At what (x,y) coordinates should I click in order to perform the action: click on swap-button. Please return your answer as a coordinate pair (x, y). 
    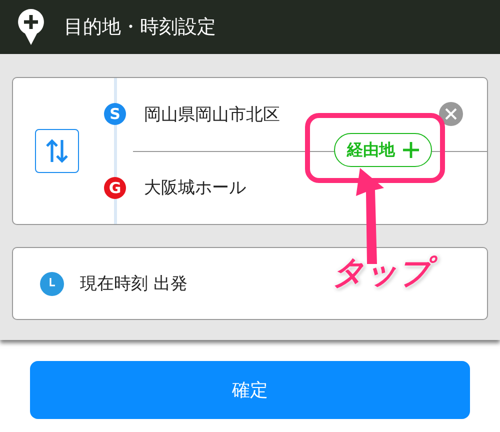
    Looking at the image, I should click on (57, 151).